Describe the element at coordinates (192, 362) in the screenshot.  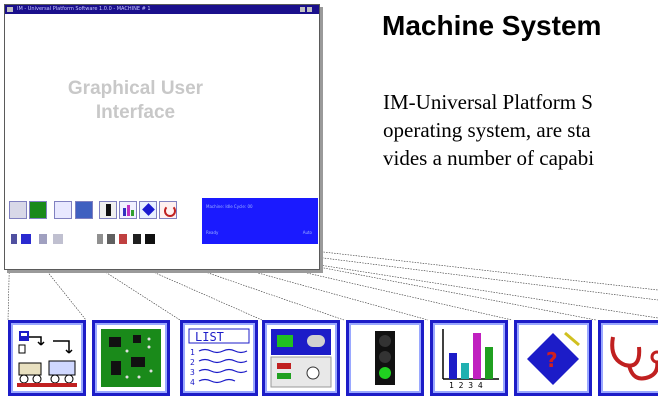
I see `svg-text: 2` at that location.